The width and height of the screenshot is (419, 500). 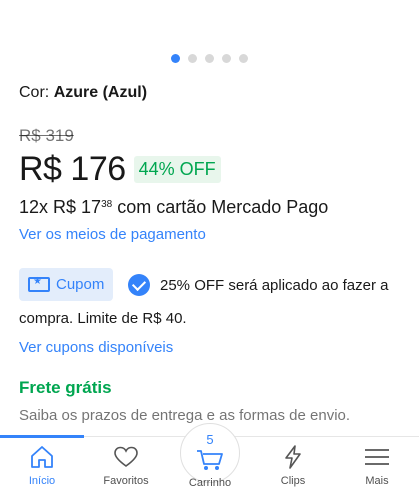 I want to click on nav-item-clips: Clips, so click(x=293, y=466).